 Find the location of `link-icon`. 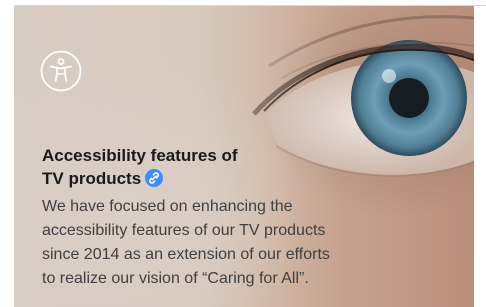

link-icon is located at coordinates (154, 178).